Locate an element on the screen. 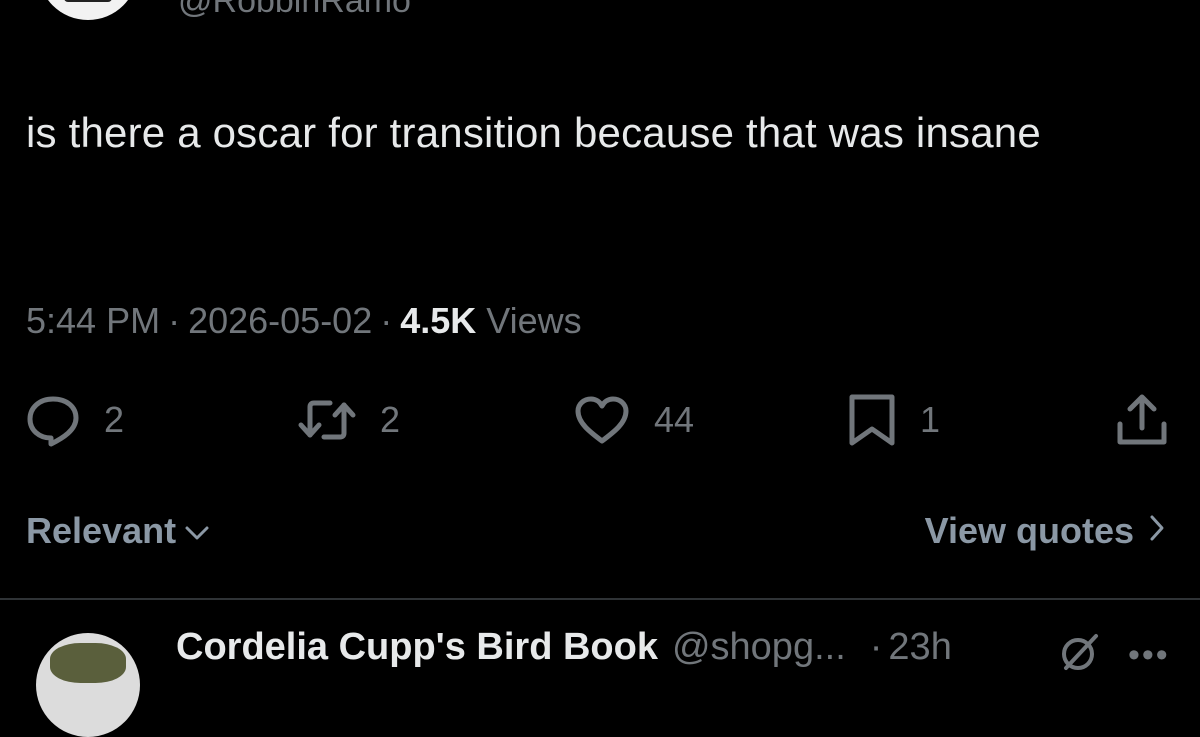 This screenshot has width=1200, height=737. share-button is located at coordinates (1142, 420).